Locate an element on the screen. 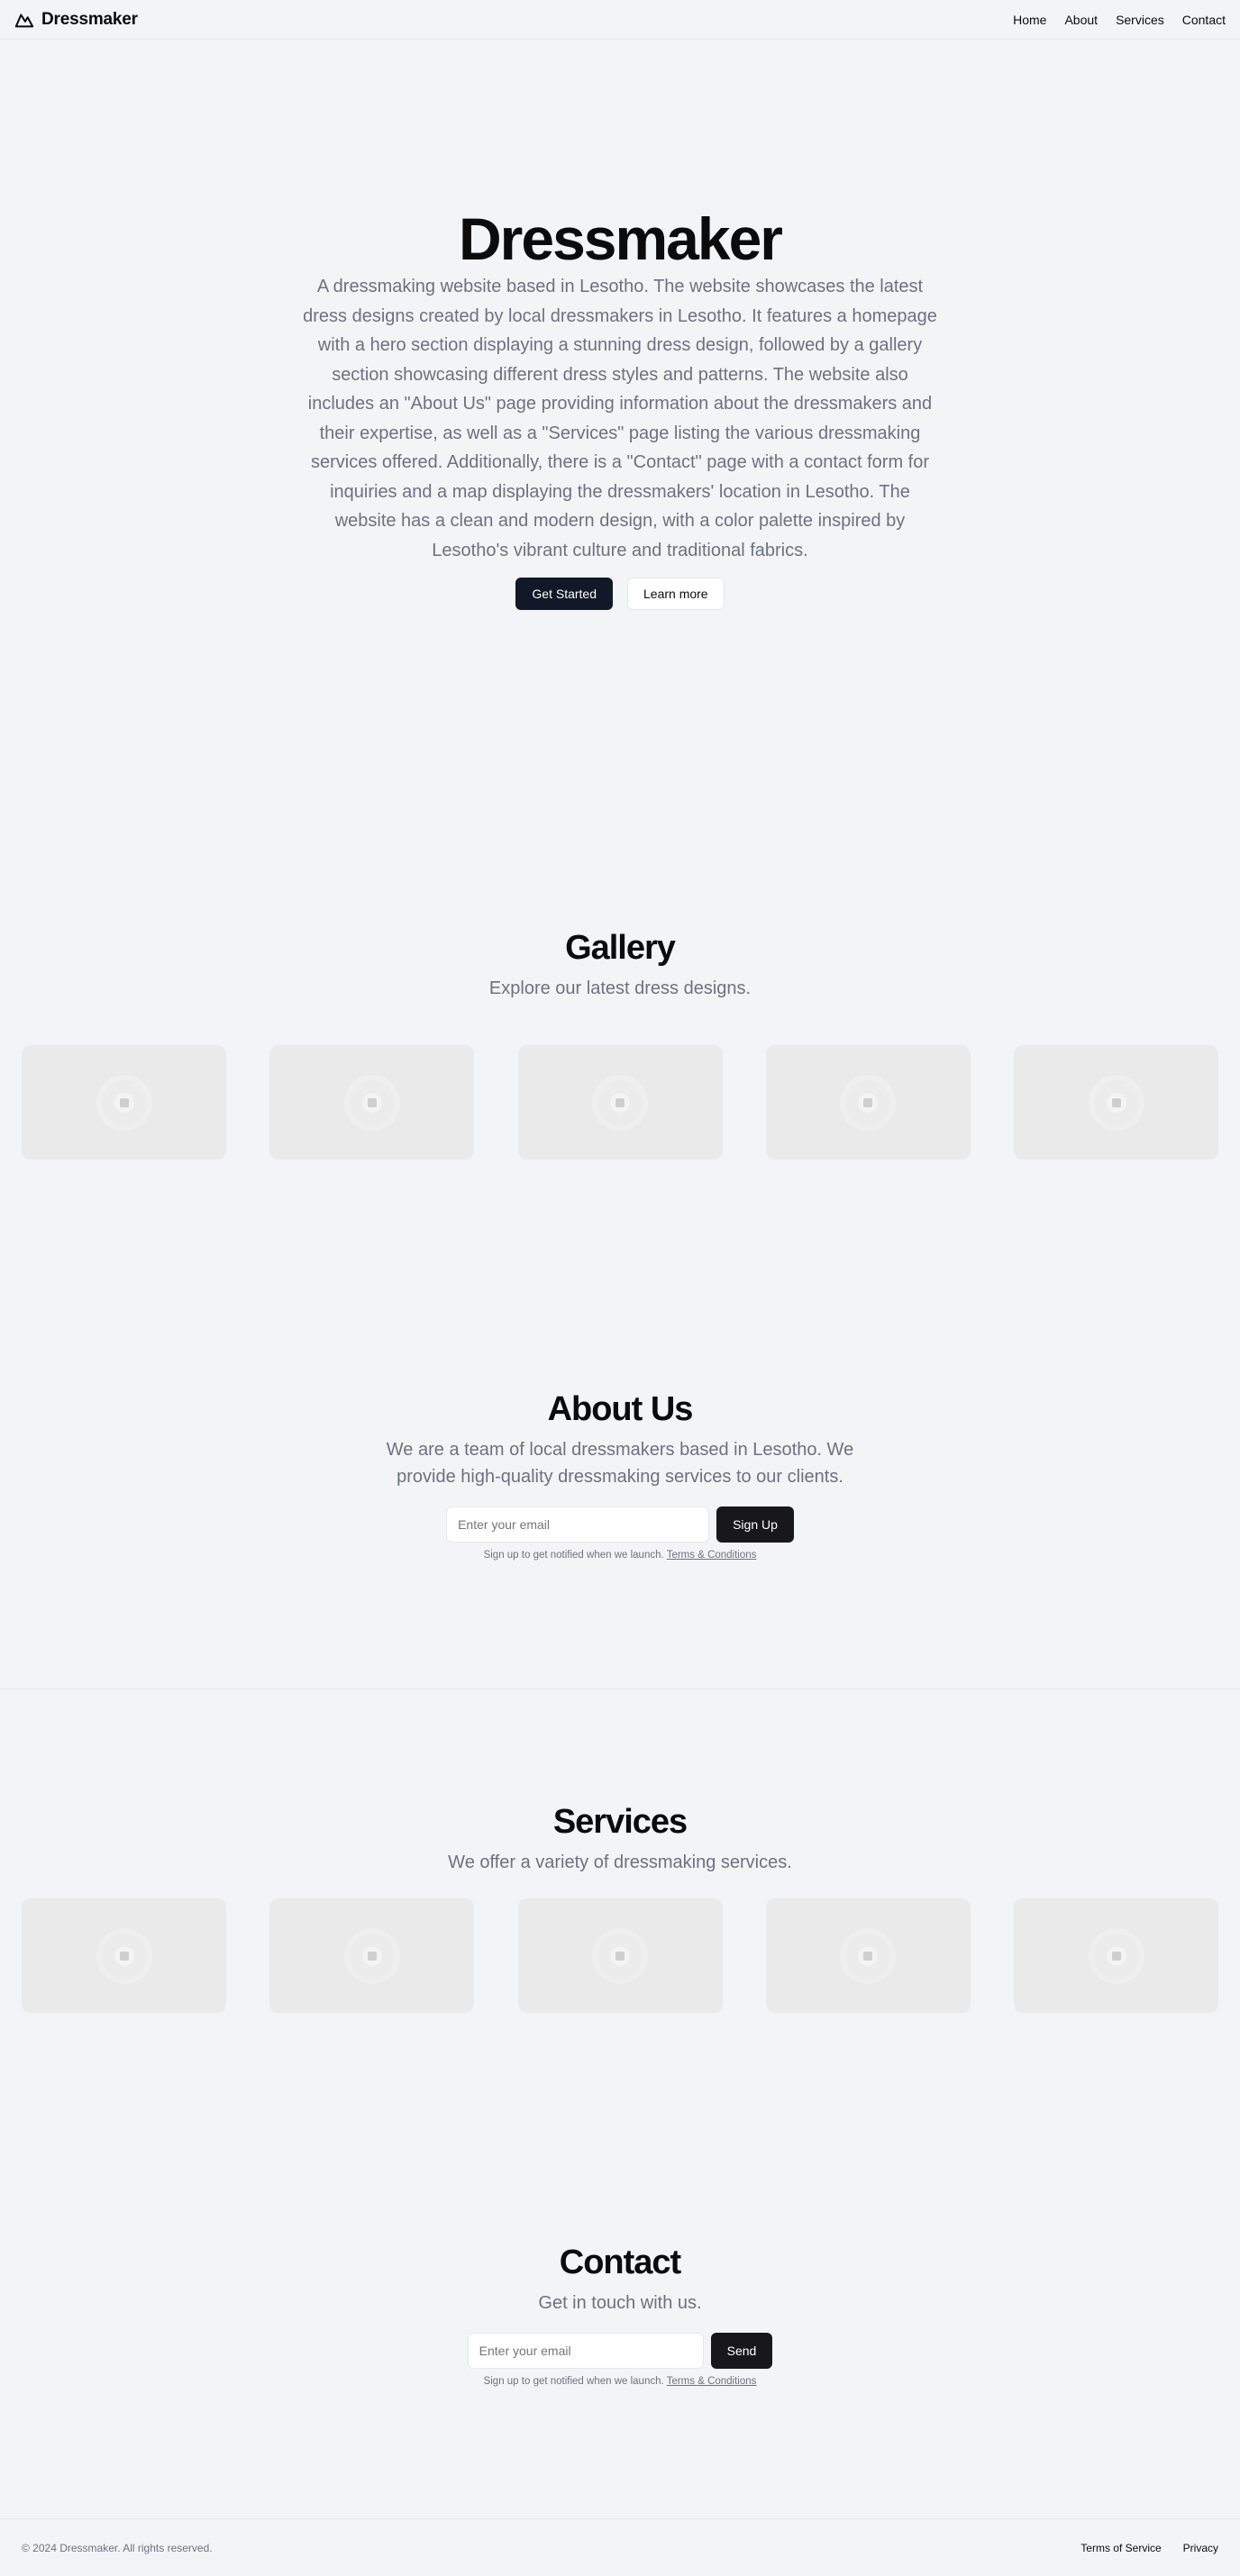  get-started-button: Get Started is located at coordinates (564, 594).